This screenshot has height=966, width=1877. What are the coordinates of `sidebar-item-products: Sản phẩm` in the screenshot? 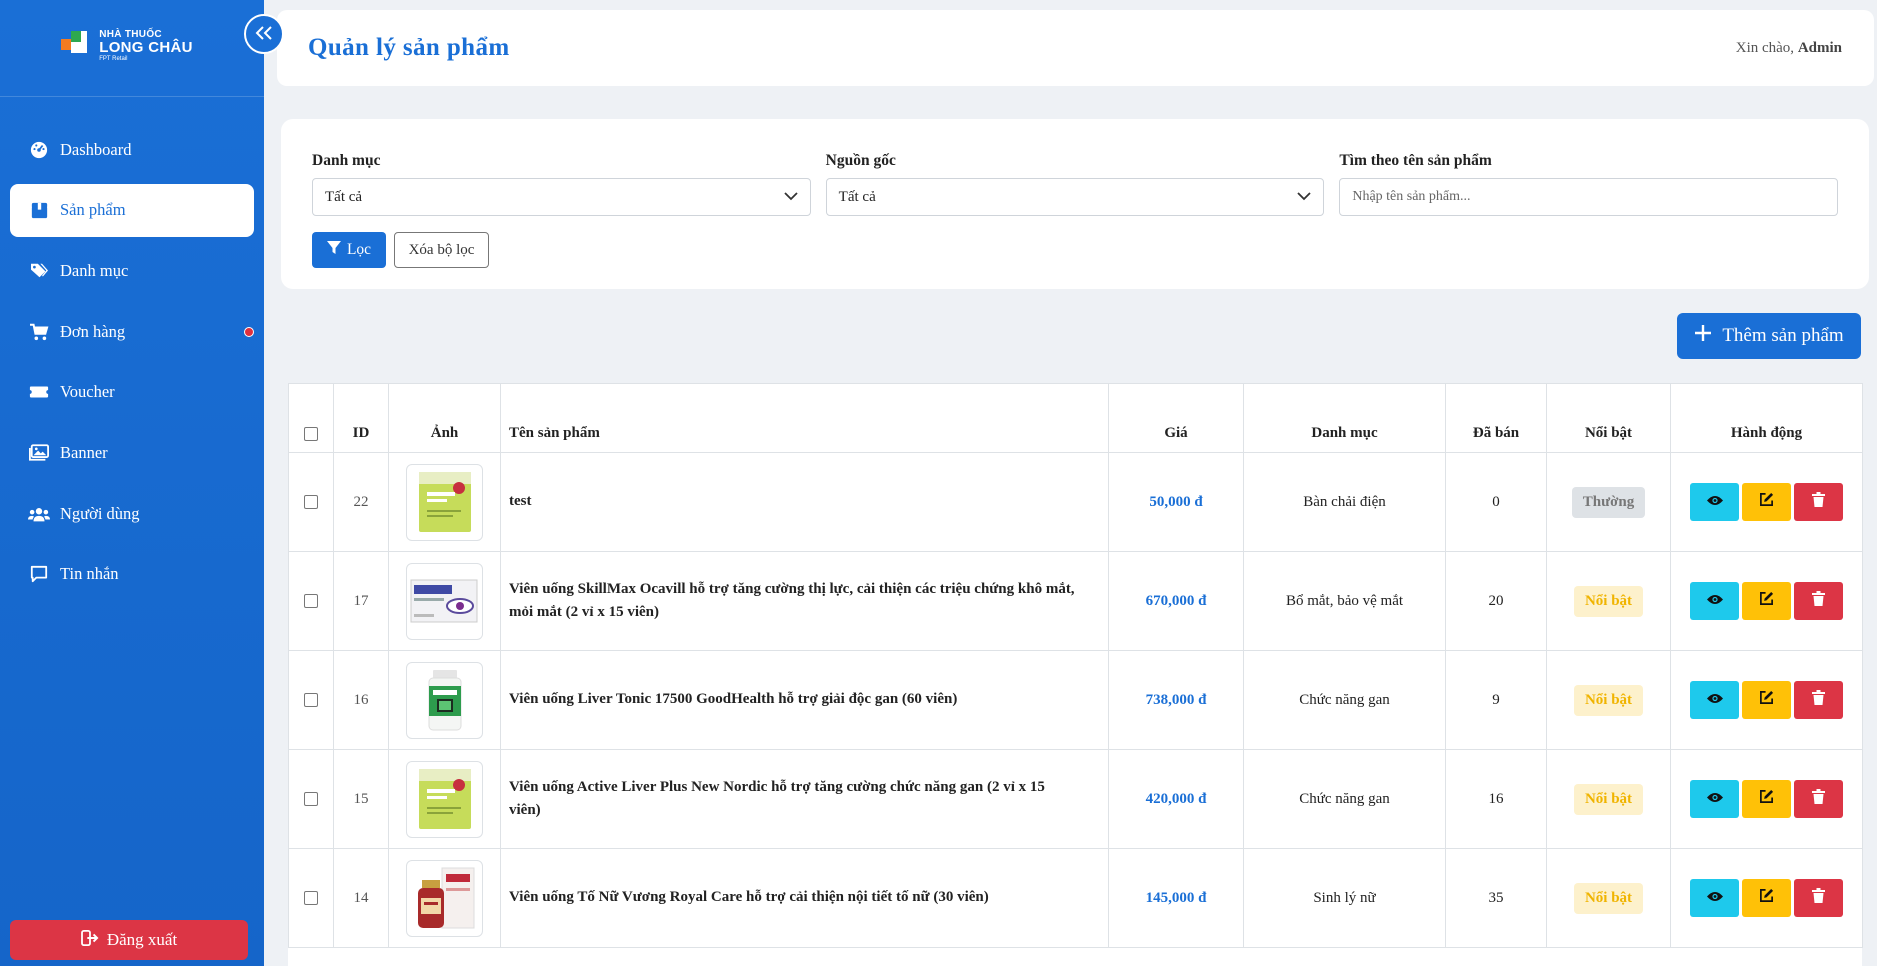 It's located at (132, 210).